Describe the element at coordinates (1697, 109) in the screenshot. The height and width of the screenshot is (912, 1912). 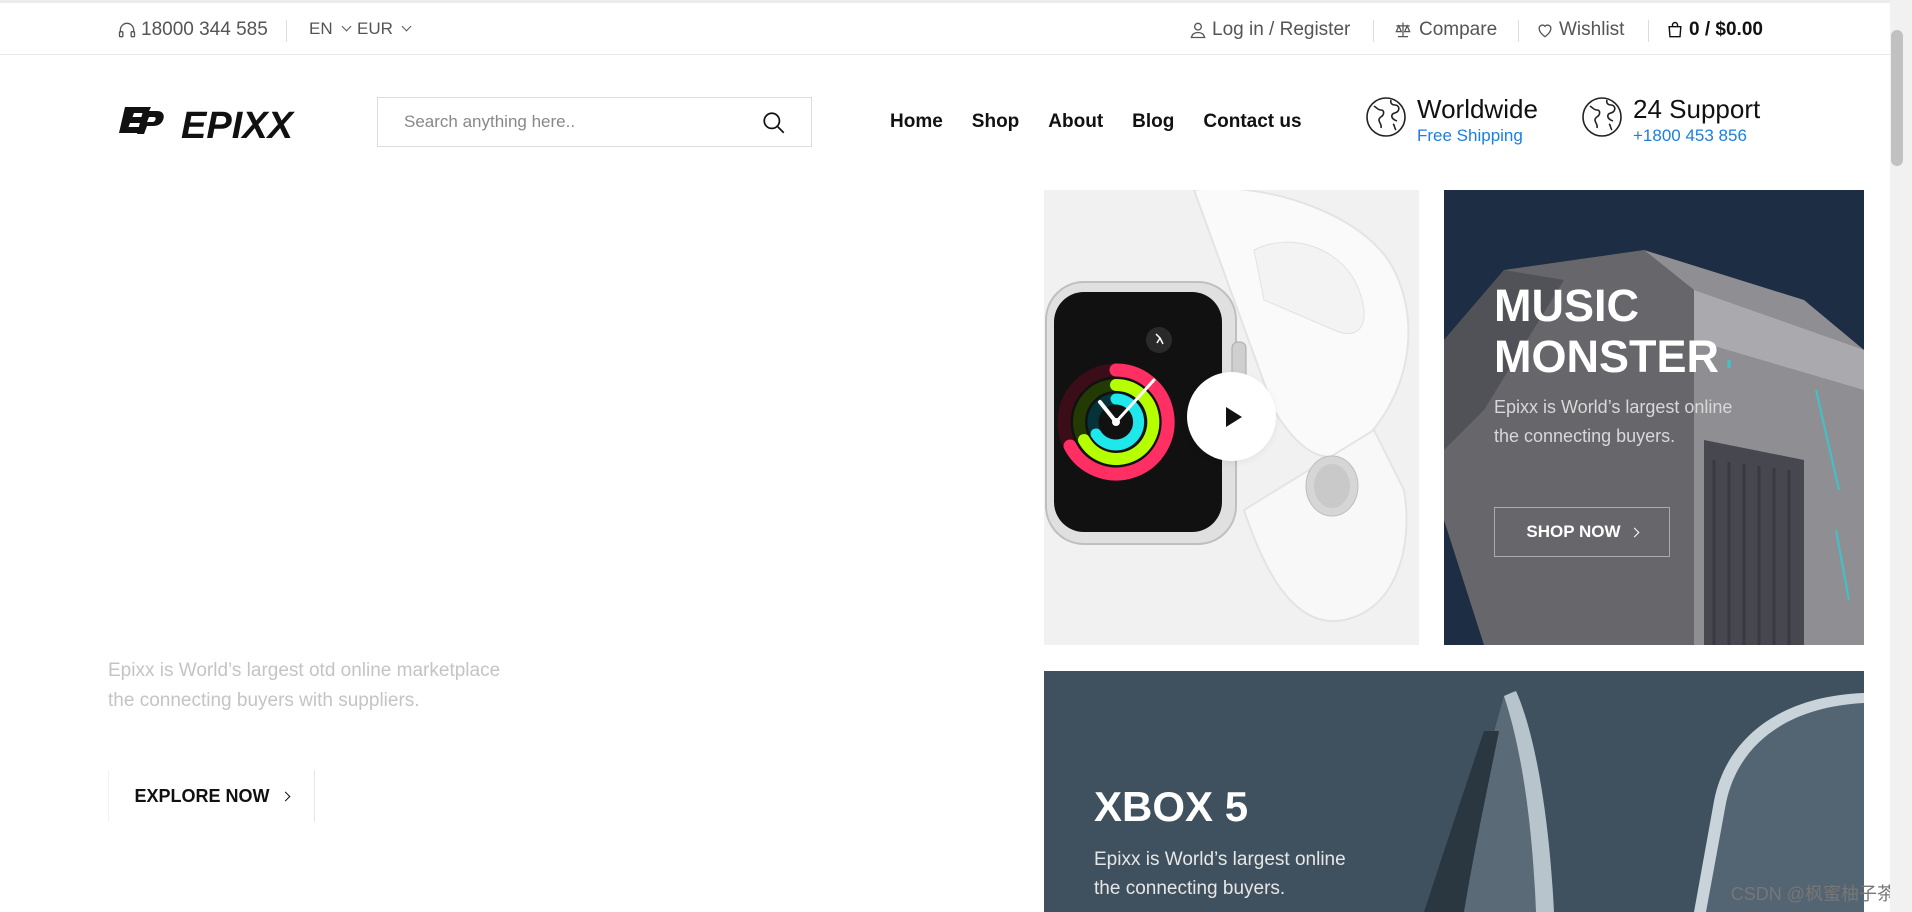
I see `feature-title: 24 Support` at that location.